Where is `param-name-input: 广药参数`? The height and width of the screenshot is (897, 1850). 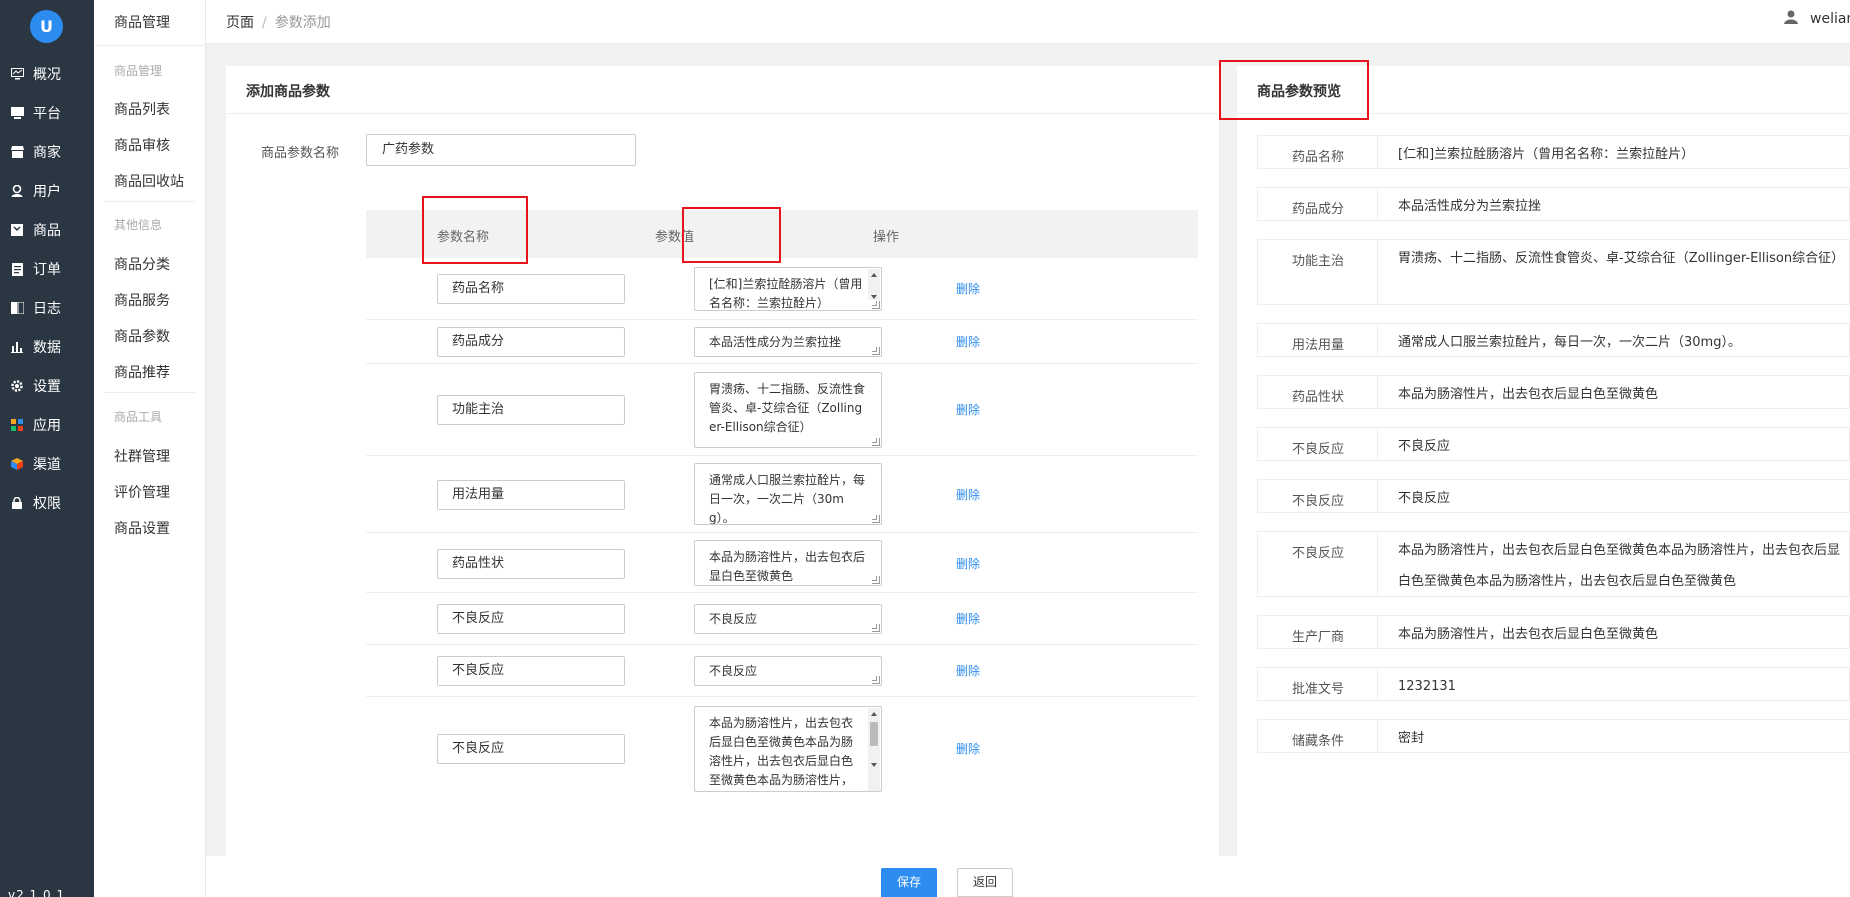 param-name-input: 广药参数 is located at coordinates (501, 150).